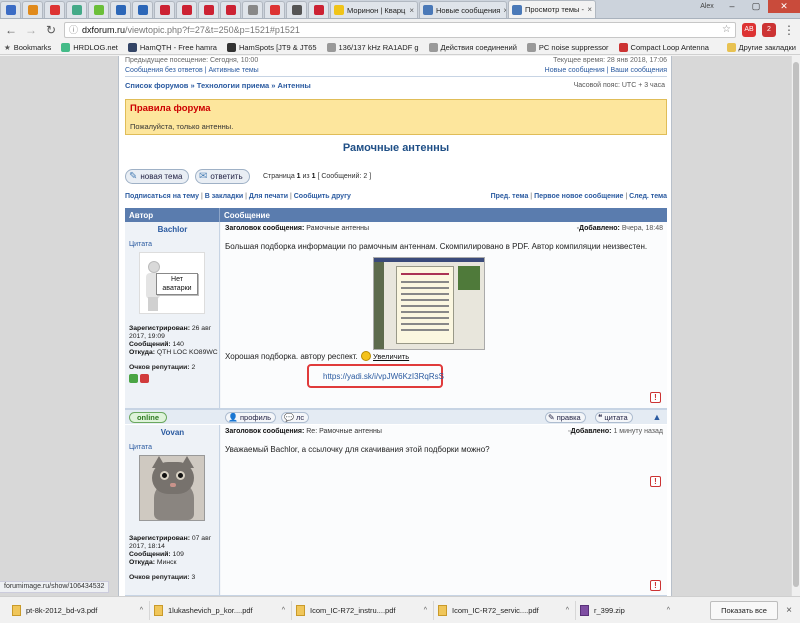 This screenshot has height=623, width=800. What do you see at coordinates (372, 47) in the screenshot?
I see `bookmark-item: 136/137 kHz RA1ADF g` at bounding box center [372, 47].